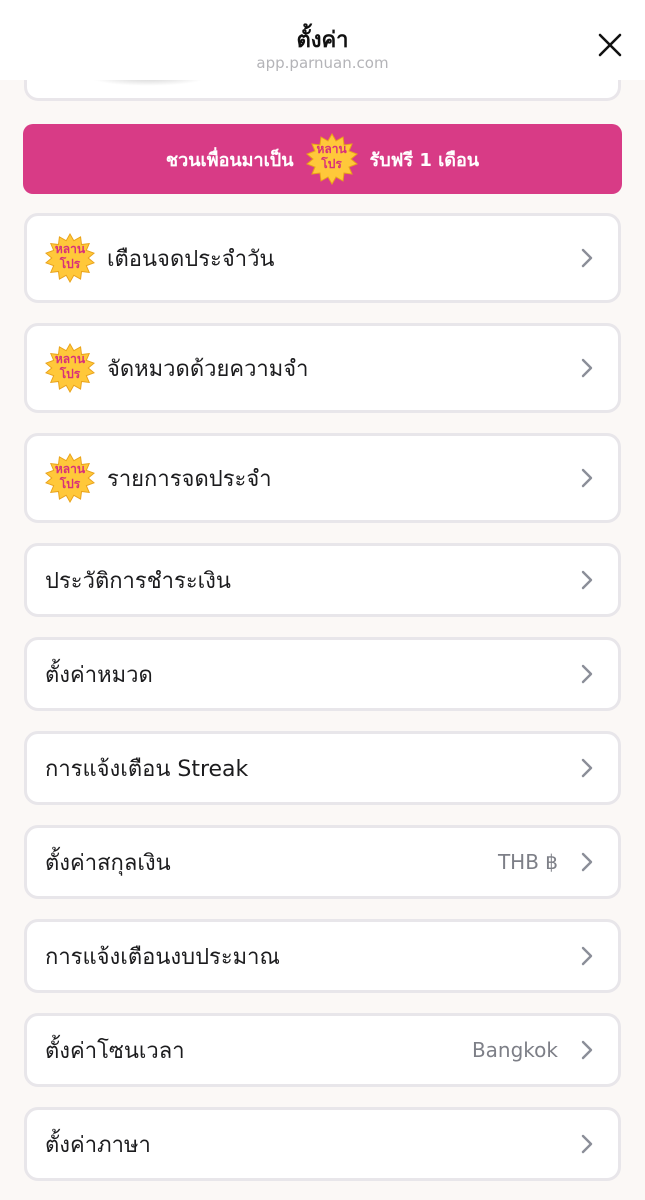  I want to click on page-url: app.parnuan.com, so click(322, 63).